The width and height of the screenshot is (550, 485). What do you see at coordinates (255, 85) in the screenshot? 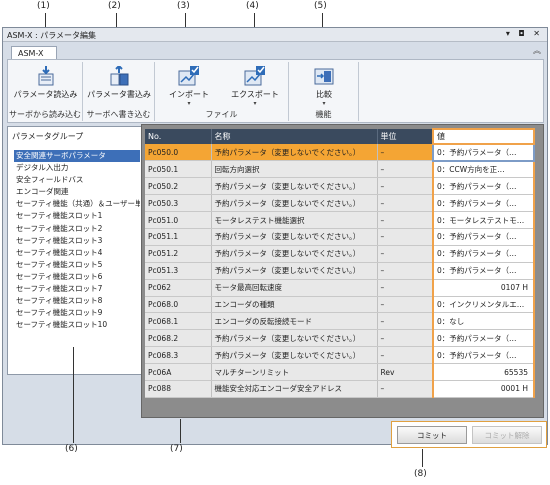
I see `export-button: エクスポート ▾` at bounding box center [255, 85].